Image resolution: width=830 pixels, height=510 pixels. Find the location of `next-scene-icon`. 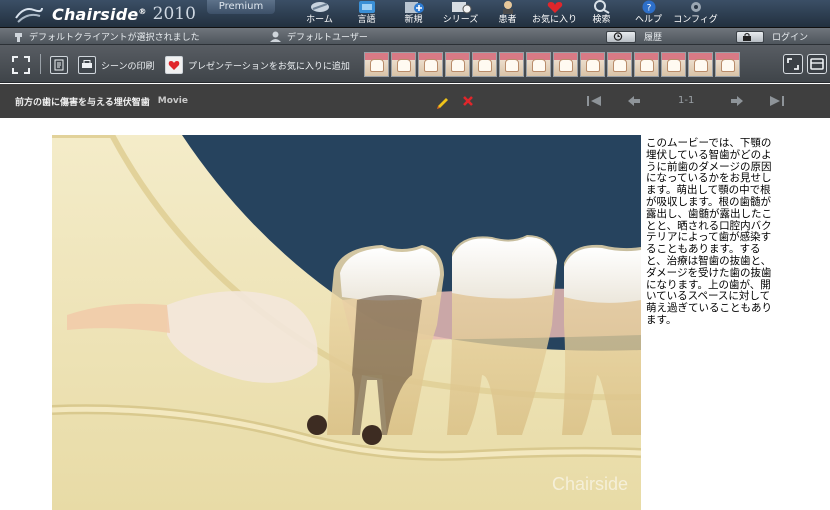

next-scene-icon is located at coordinates (737, 101).